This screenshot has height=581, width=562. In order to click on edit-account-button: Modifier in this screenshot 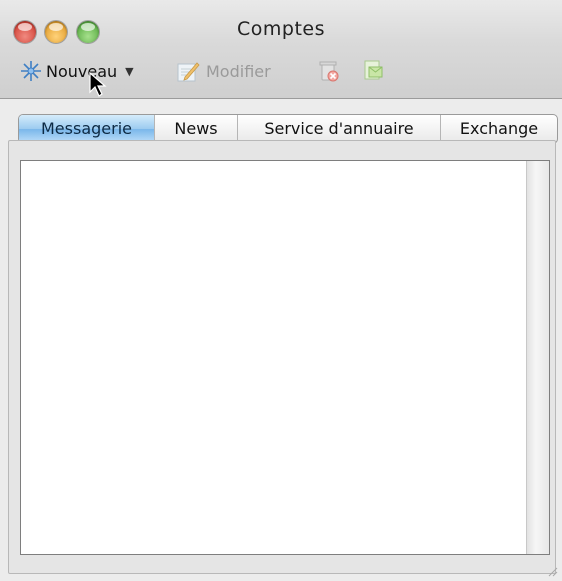, I will do `click(223, 71)`.